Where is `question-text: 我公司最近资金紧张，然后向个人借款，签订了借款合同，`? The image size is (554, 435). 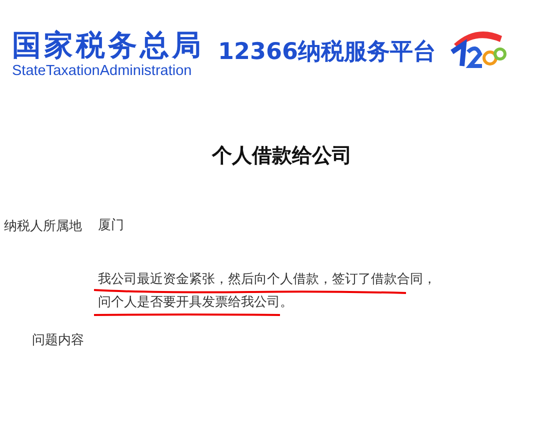 question-text: 我公司最近资金紧张，然后向个人借款，签订了借款合同， is located at coordinates (267, 280).